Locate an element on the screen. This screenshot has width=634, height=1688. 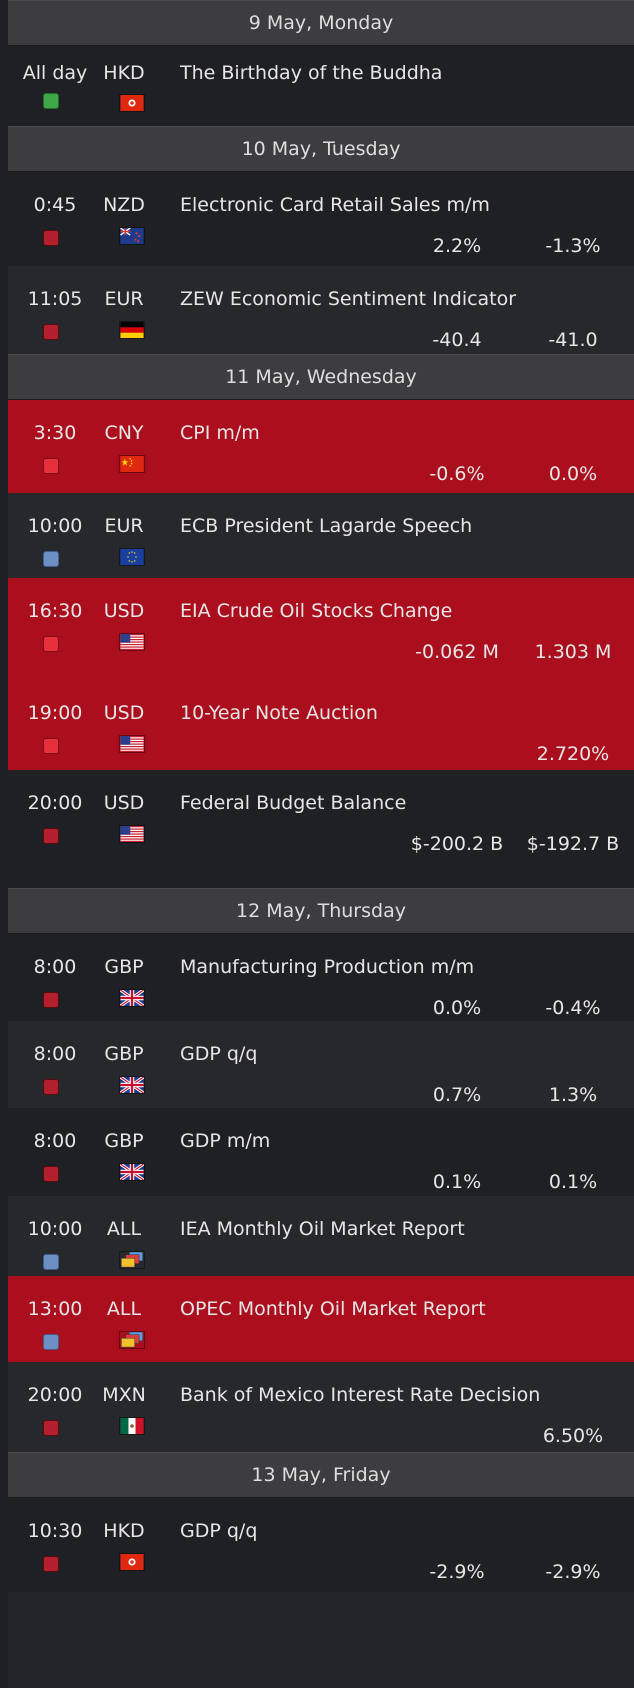
event-title: ECB President Lagarde Speech is located at coordinates (326, 526).